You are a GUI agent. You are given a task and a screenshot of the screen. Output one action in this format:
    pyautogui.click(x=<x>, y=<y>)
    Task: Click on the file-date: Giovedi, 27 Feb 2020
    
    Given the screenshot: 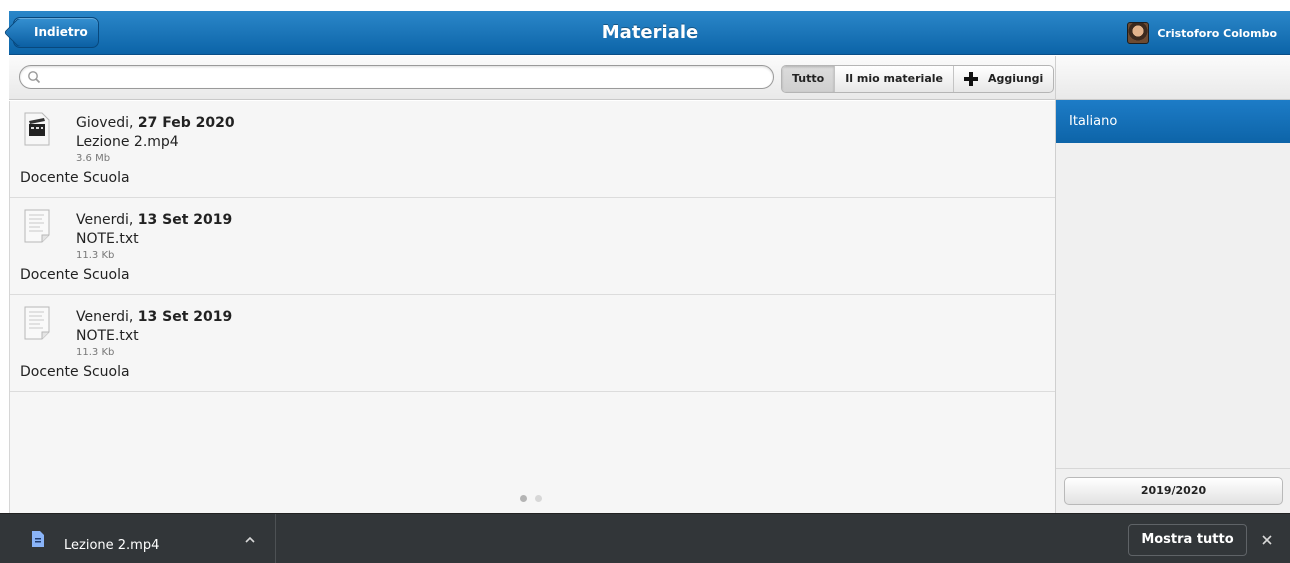 What is the action you would take?
    pyautogui.click(x=155, y=123)
    